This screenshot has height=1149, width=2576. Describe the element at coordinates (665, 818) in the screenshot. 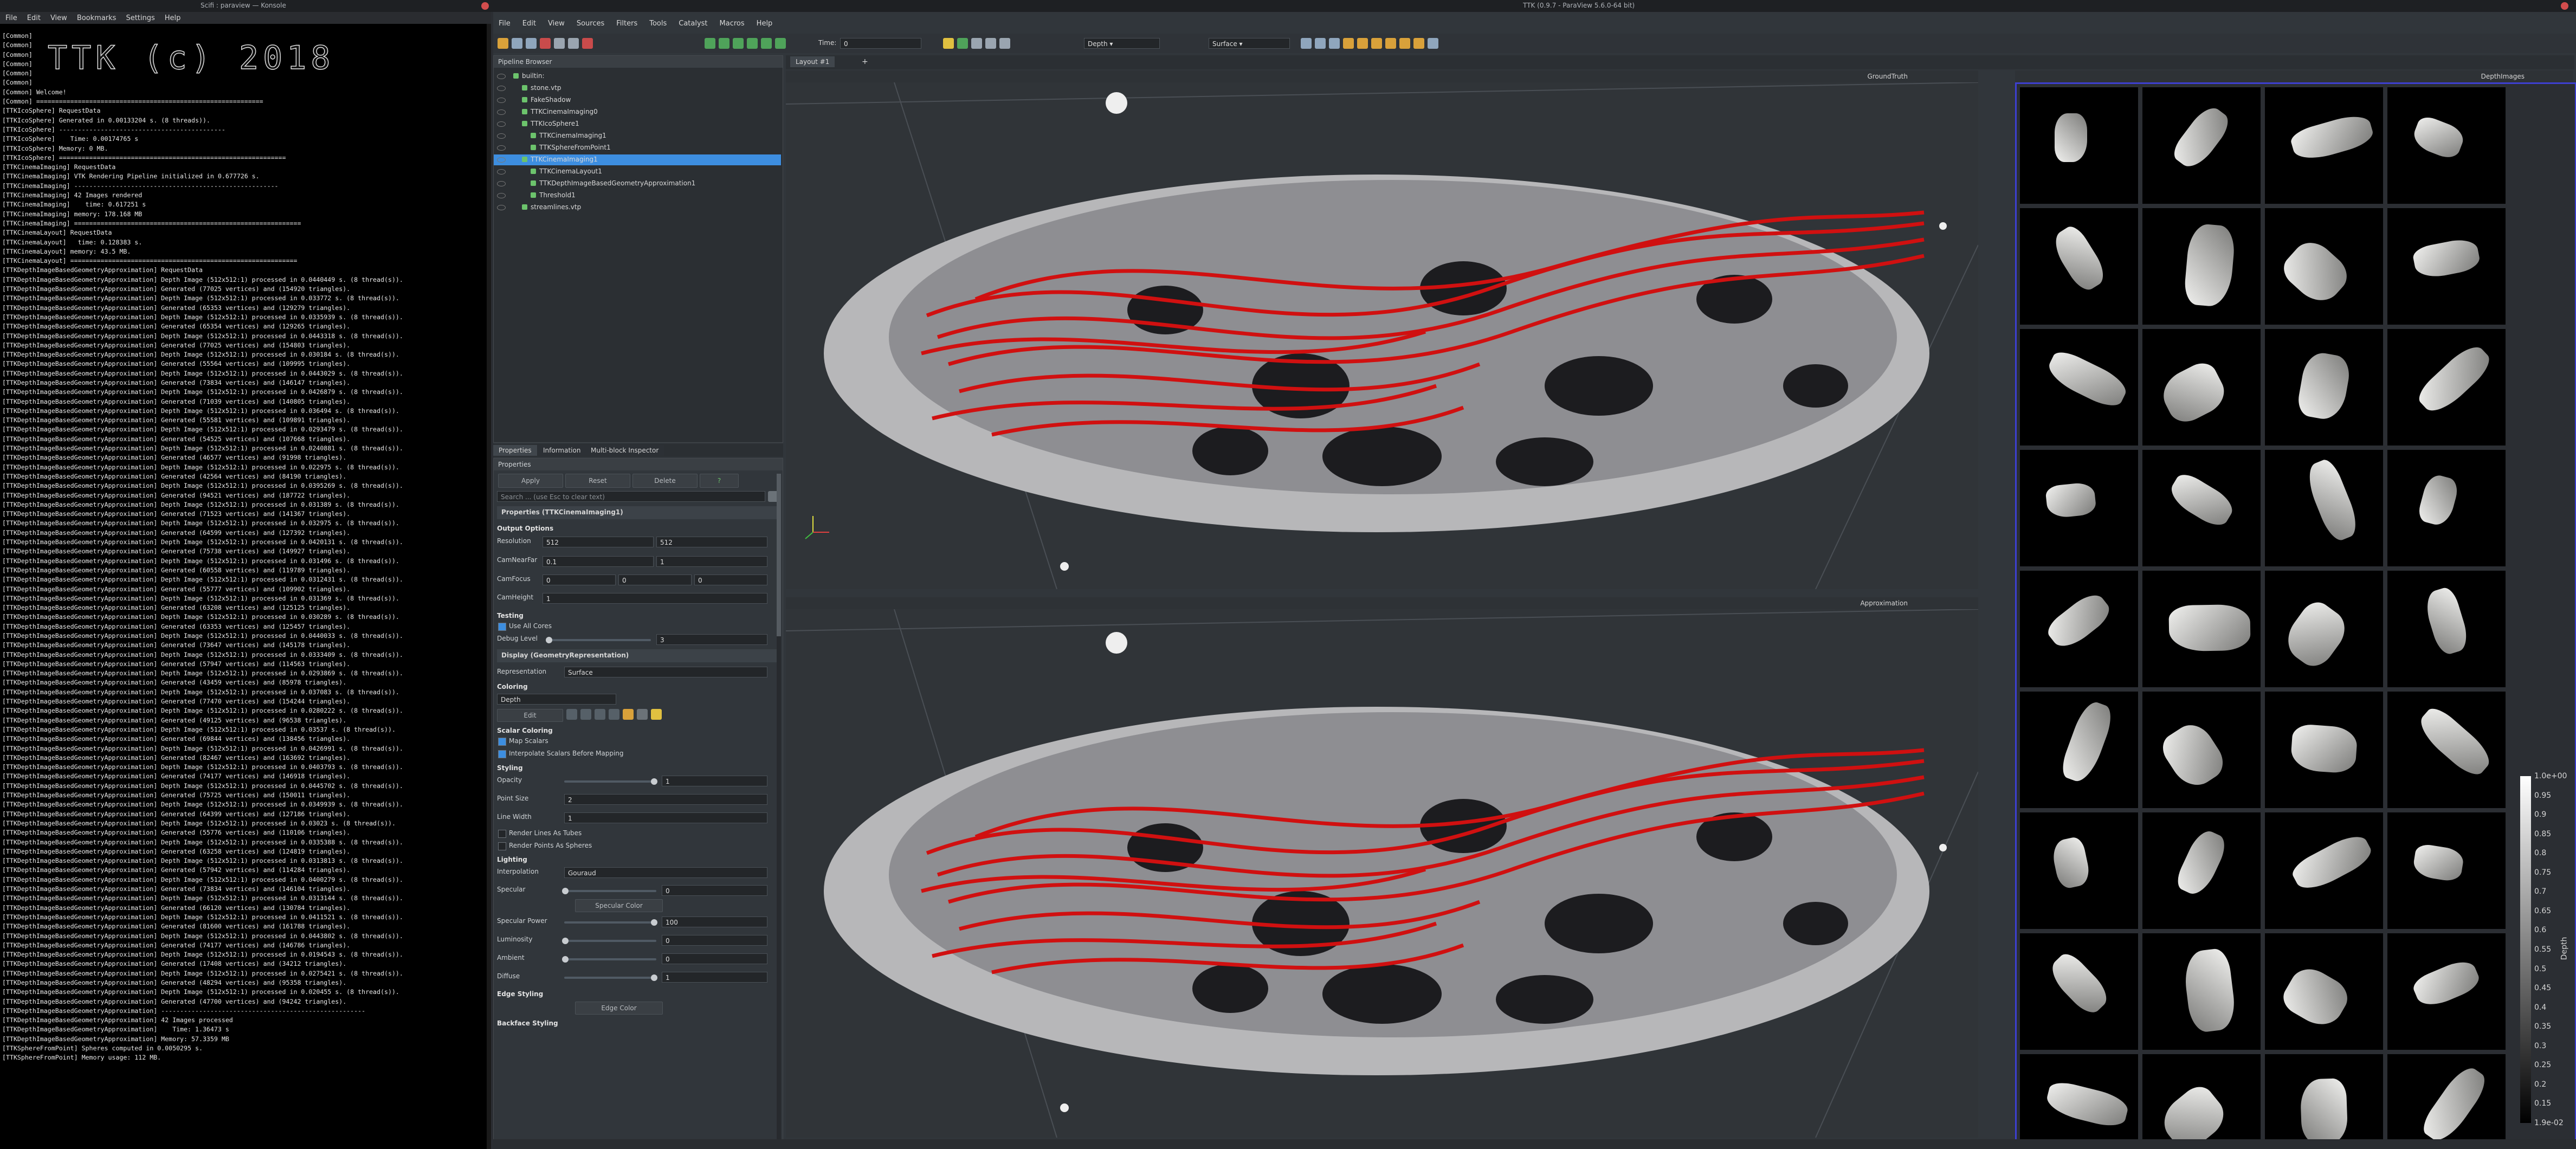

I see `line-width-input: 1` at that location.